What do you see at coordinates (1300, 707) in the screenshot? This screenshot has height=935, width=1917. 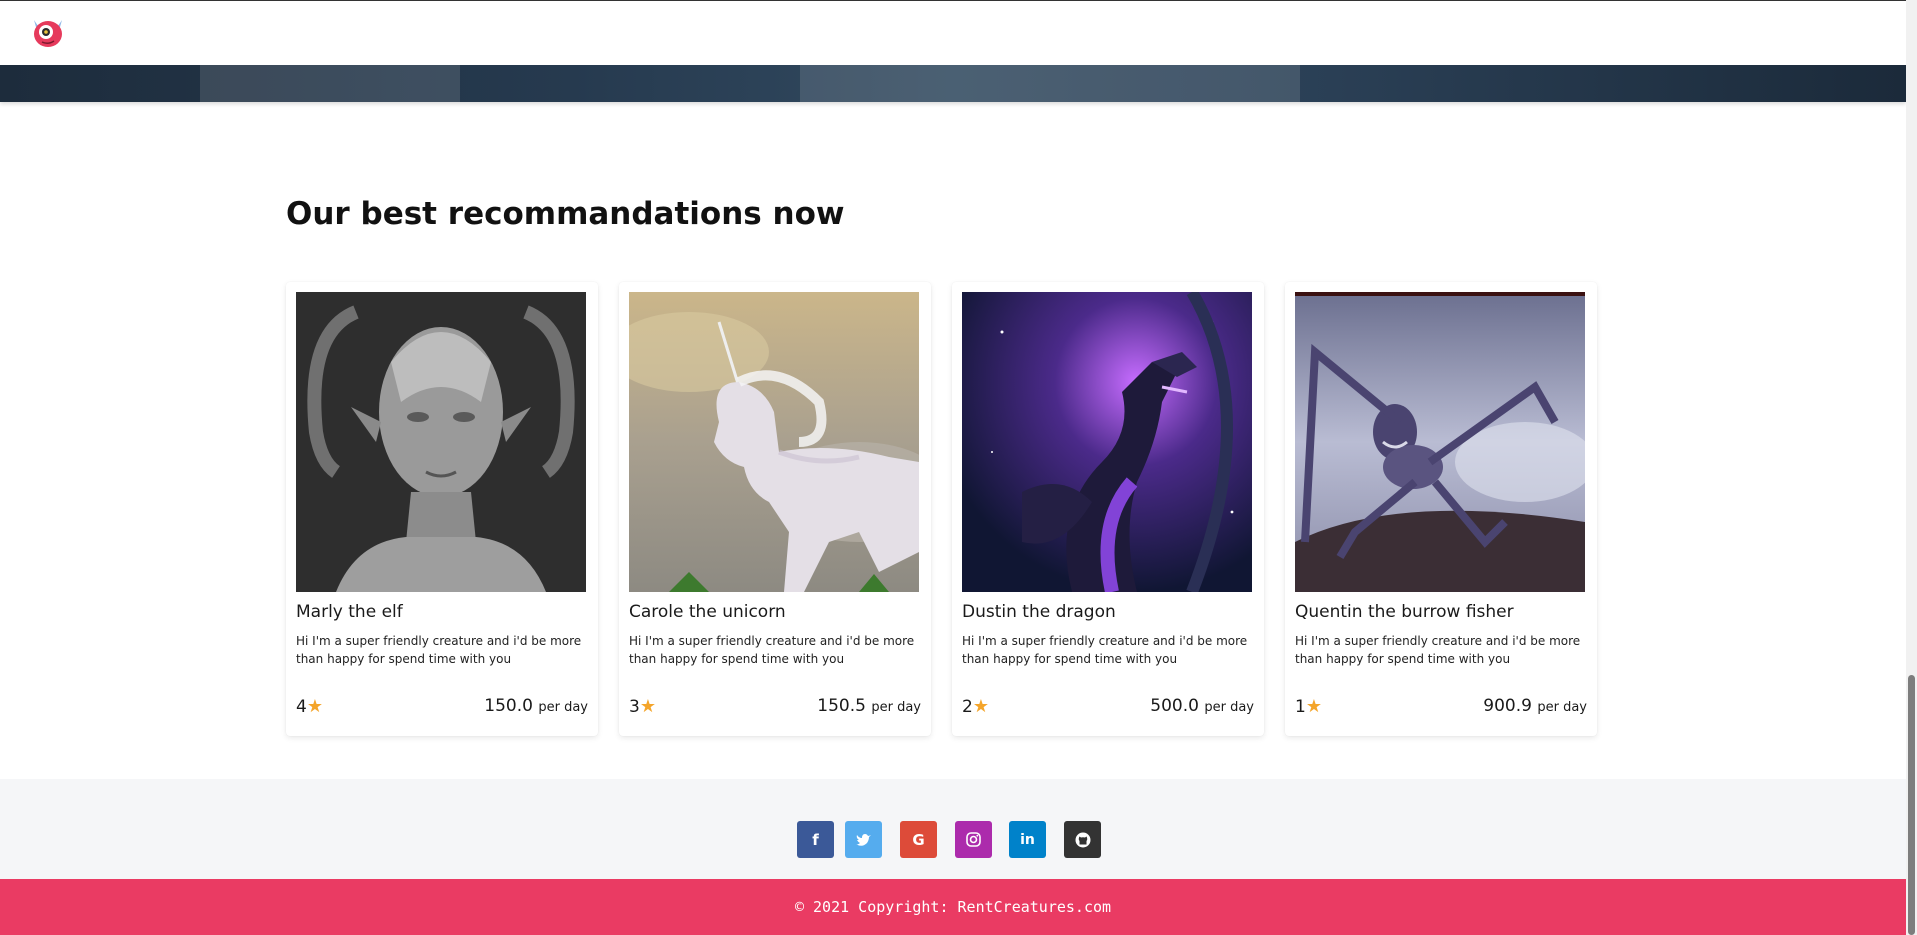 I see `rating-value: 1` at bounding box center [1300, 707].